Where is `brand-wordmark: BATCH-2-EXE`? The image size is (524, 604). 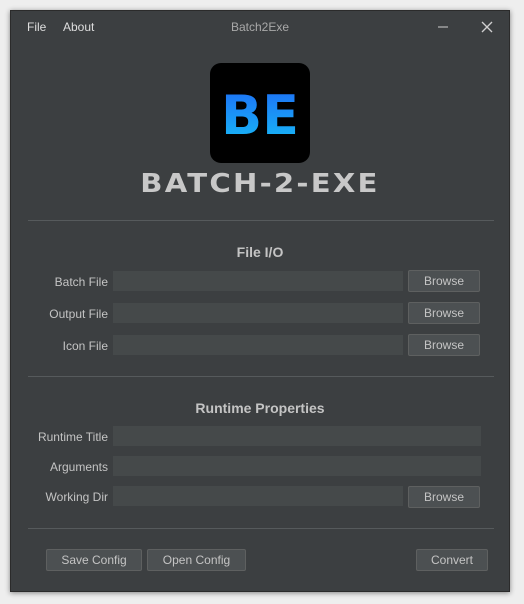 brand-wordmark: BATCH-2-EXE is located at coordinates (260, 184).